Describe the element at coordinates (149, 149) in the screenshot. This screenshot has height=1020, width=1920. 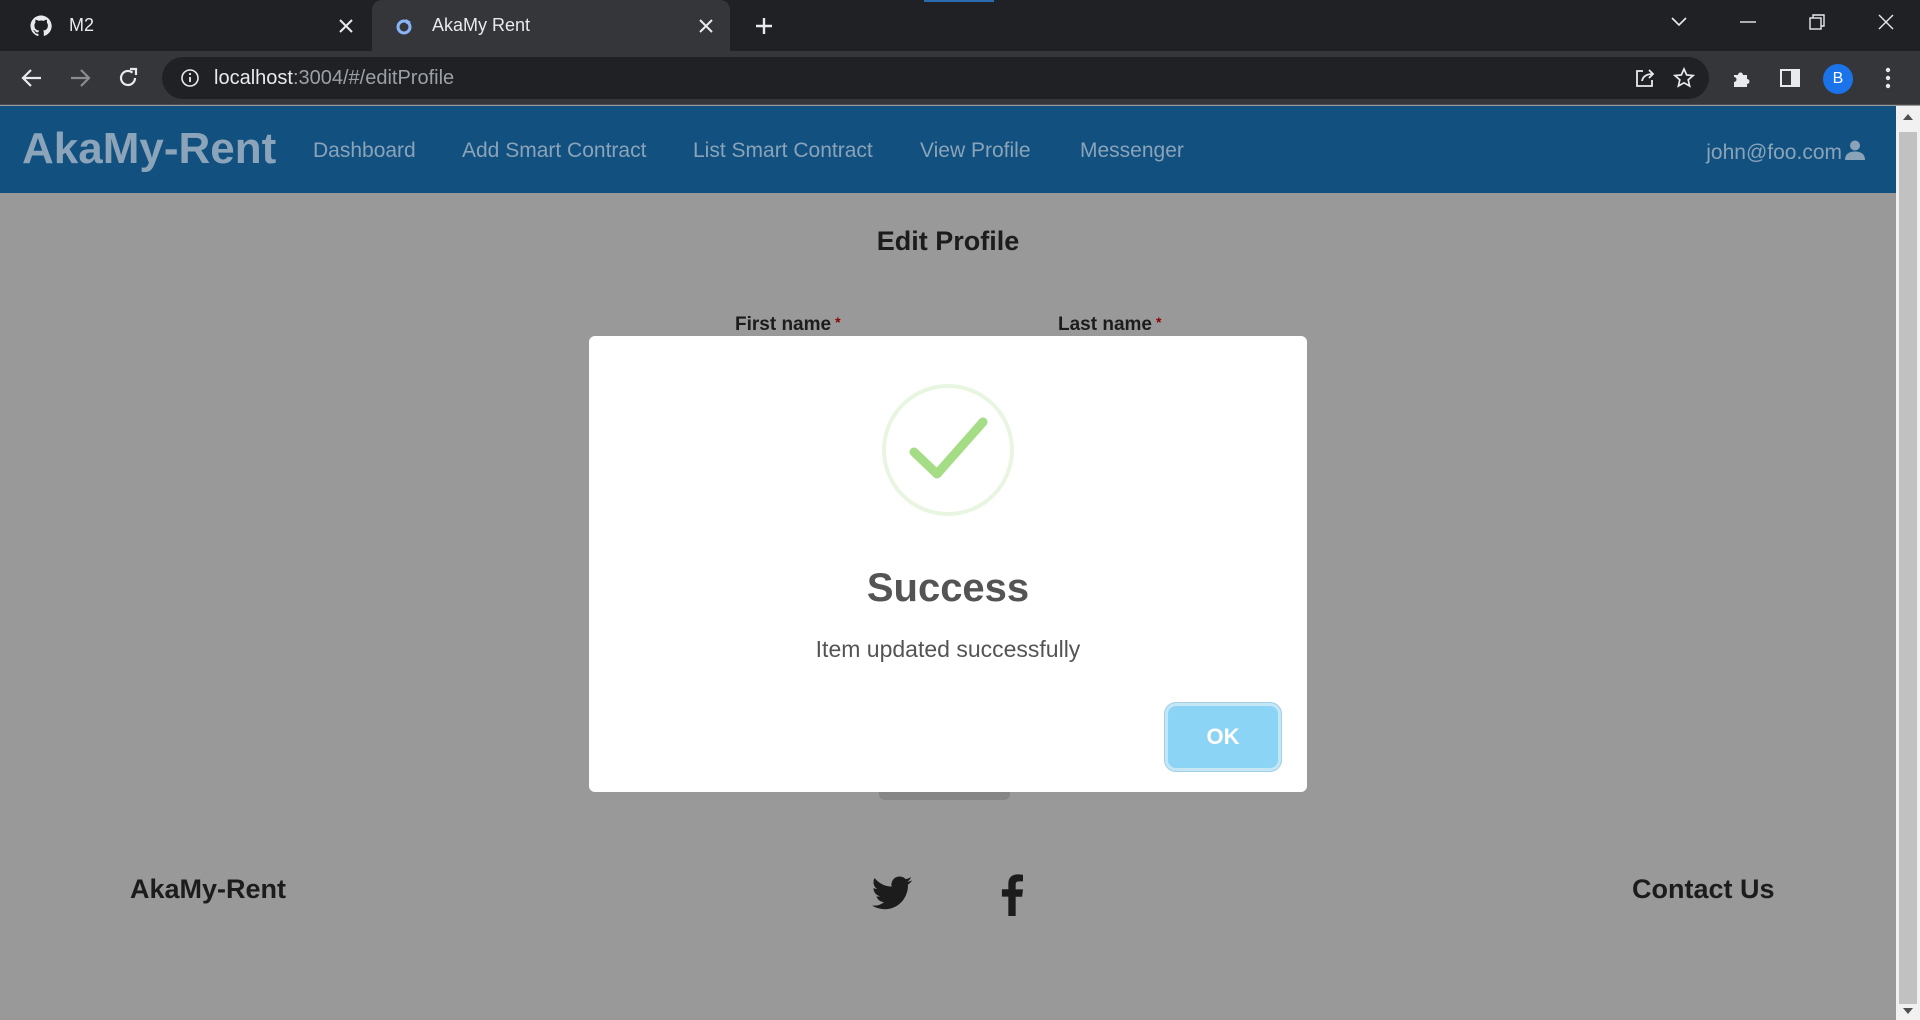
I see `navbar-brand: AkaMy-Rent` at that location.